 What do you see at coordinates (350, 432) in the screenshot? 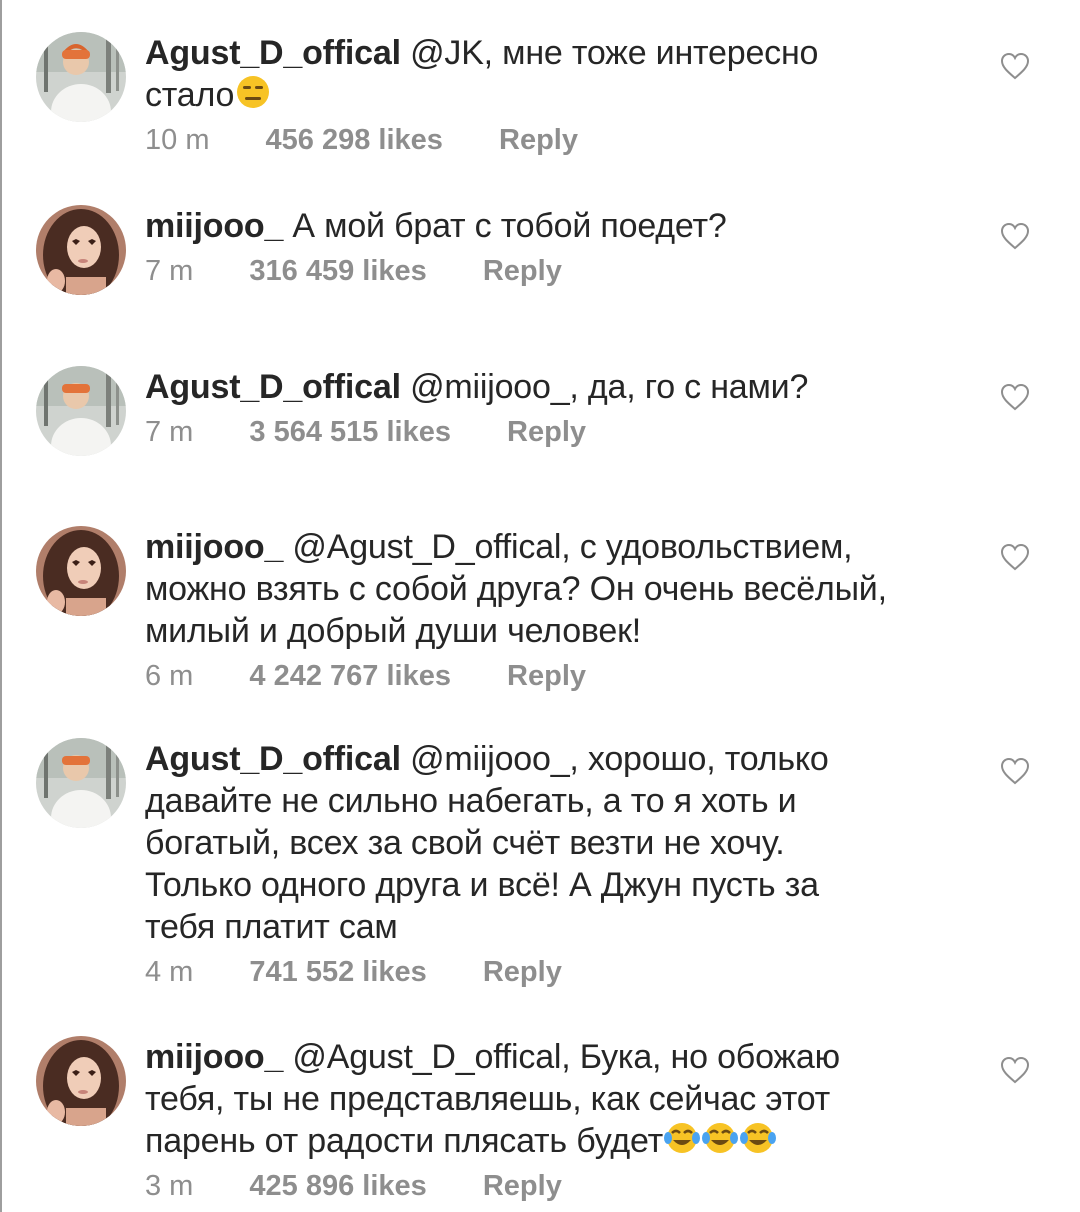
I see `comment-likes: 3 564 515 likes` at bounding box center [350, 432].